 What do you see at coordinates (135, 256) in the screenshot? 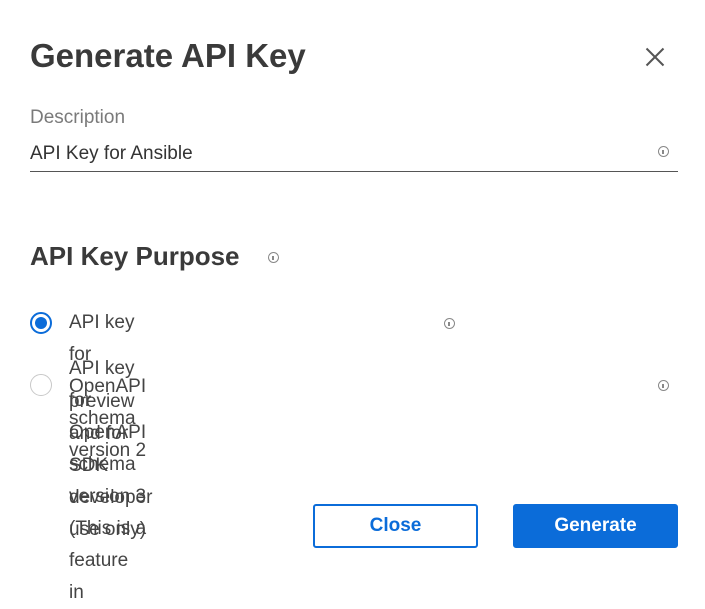
I see `api-key-purpose-heading: API Key Purpose` at bounding box center [135, 256].